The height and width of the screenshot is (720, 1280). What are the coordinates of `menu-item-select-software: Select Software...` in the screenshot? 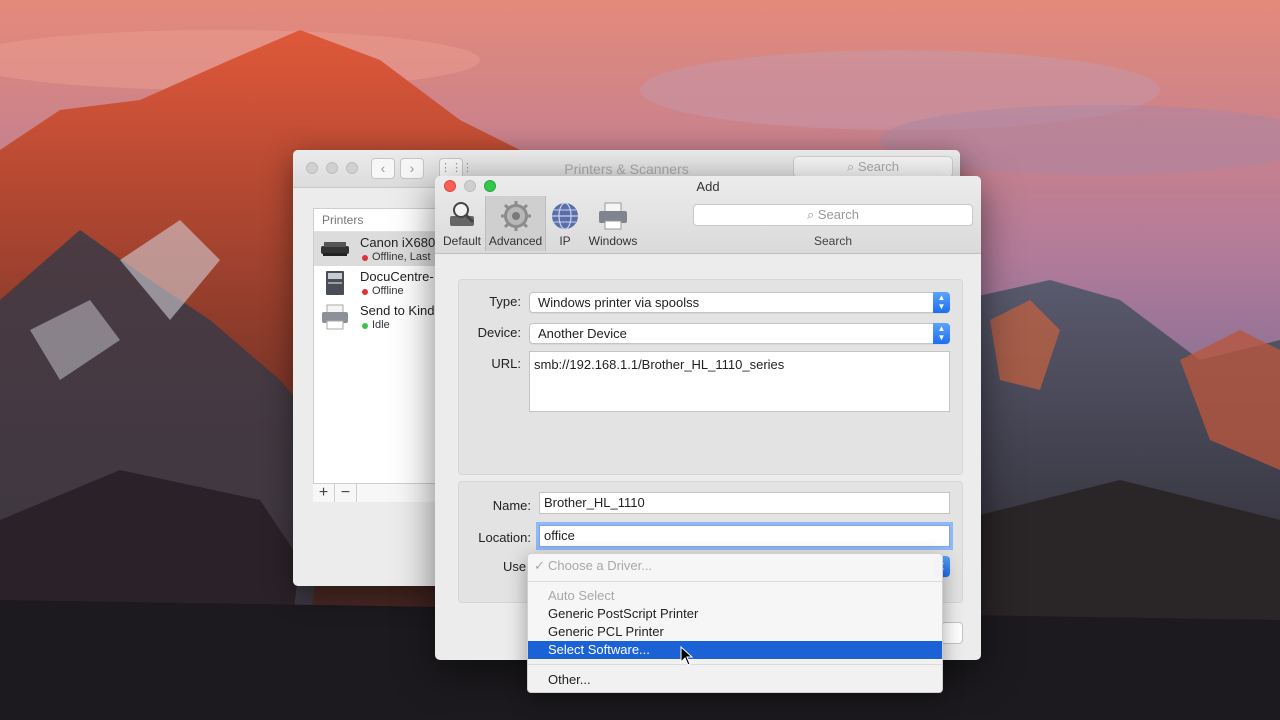 It's located at (735, 650).